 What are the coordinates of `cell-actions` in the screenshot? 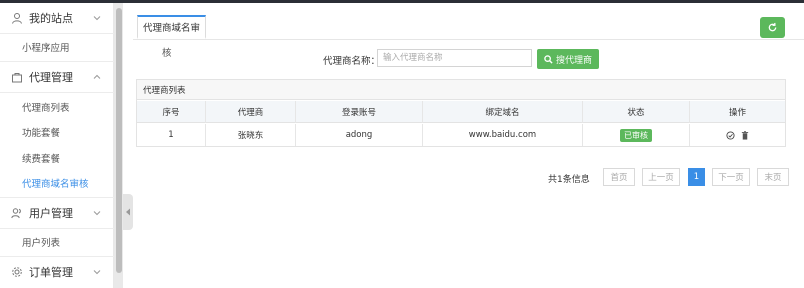 It's located at (737, 135).